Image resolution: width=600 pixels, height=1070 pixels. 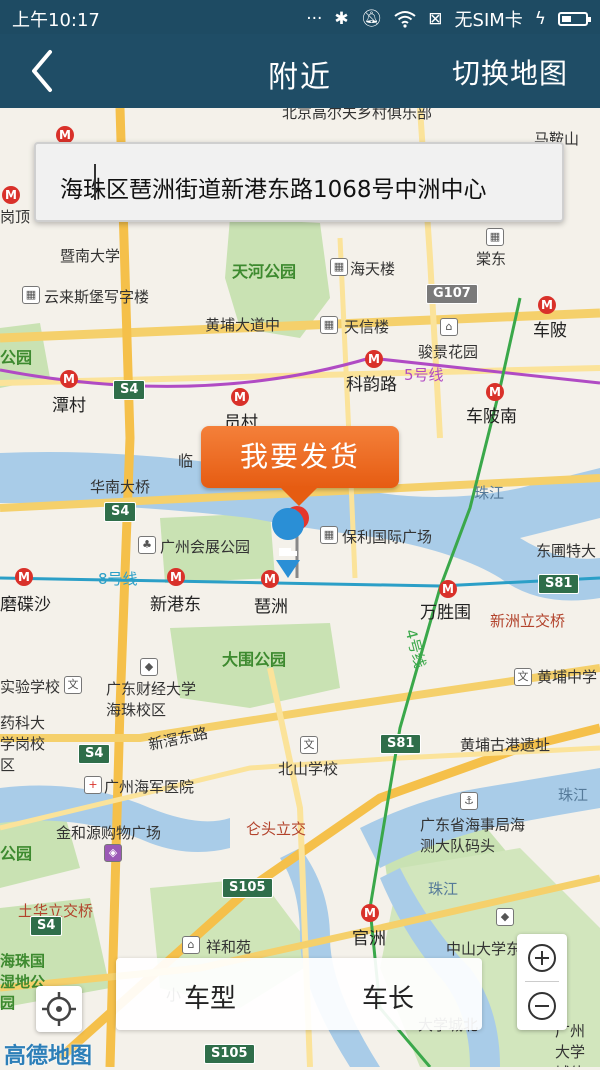 What do you see at coordinates (205, 547) in the screenshot?
I see `map-label: 广州会展公园` at bounding box center [205, 547].